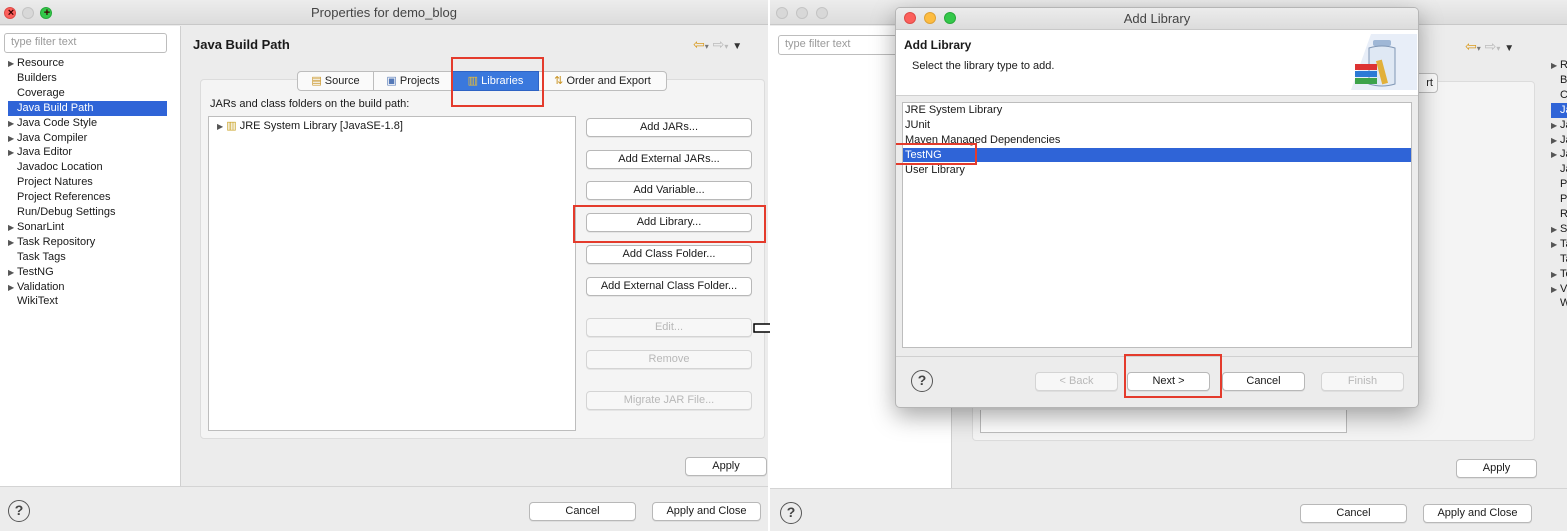 The width and height of the screenshot is (1567, 531). I want to click on sidebar-item-javadoc-location: Javadoc Location, so click(87, 167).